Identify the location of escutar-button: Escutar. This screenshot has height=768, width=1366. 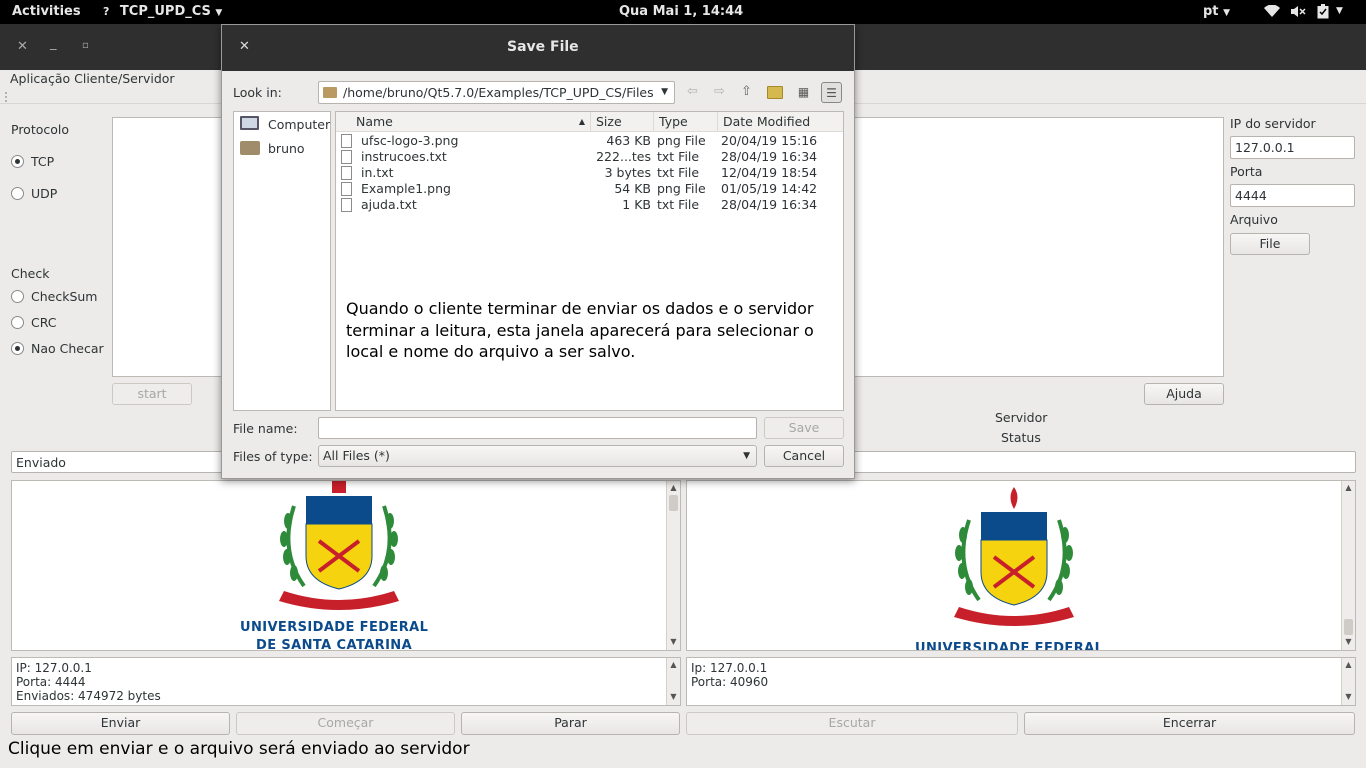
(852, 723).